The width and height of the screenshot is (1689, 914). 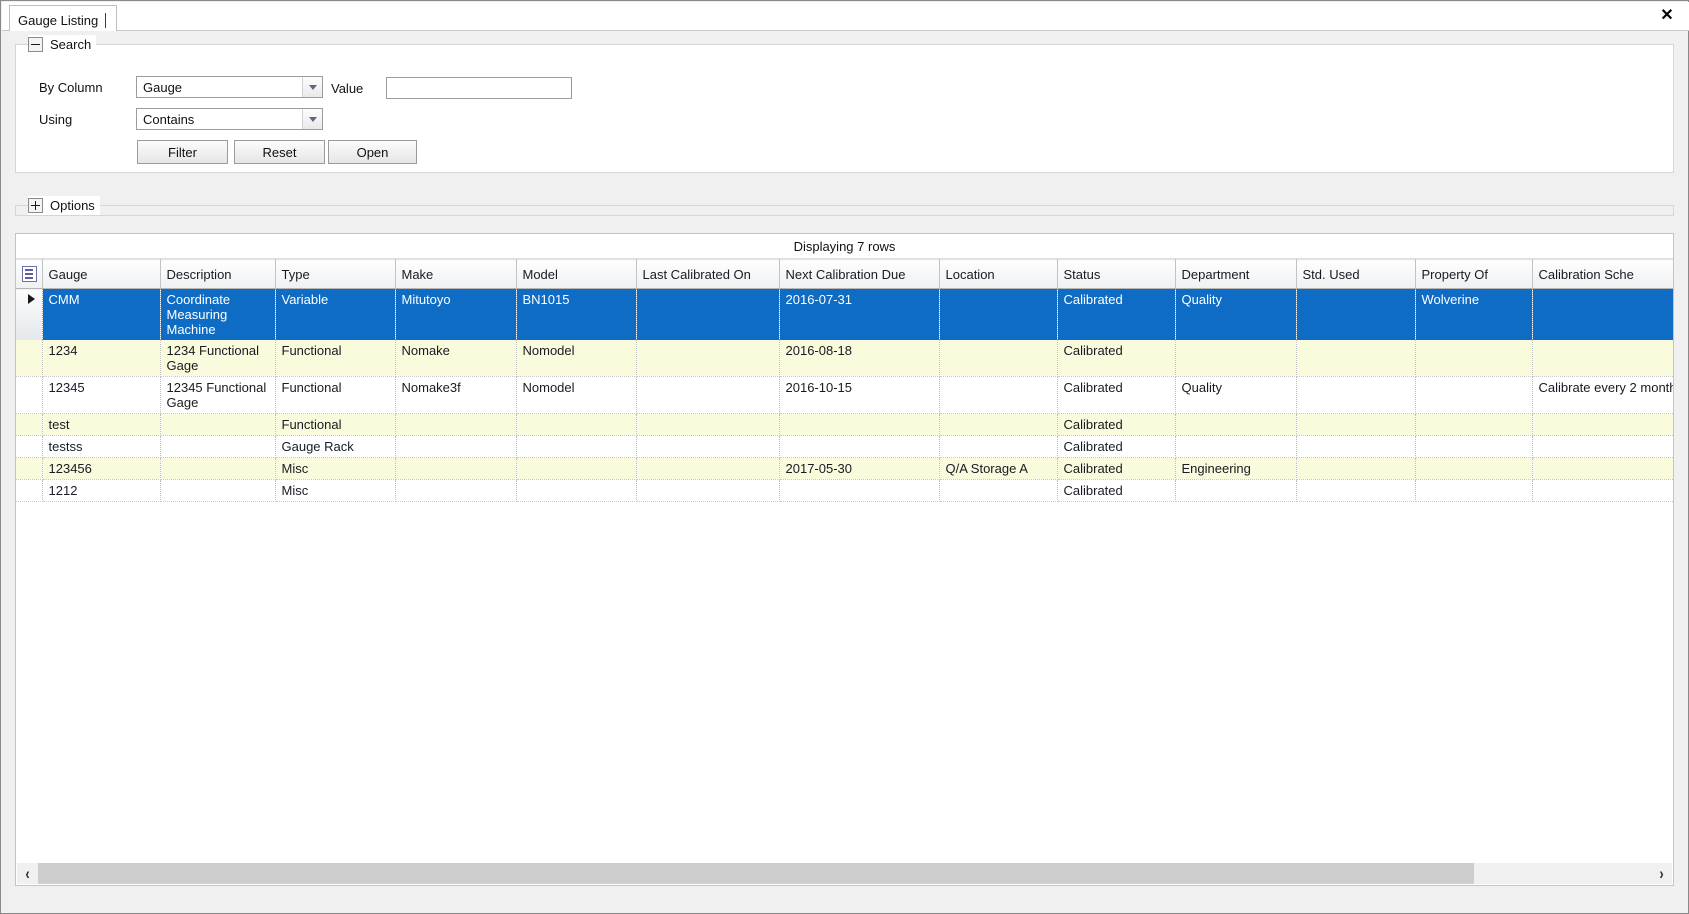 I want to click on scroll-thumb, so click(x=756, y=873).